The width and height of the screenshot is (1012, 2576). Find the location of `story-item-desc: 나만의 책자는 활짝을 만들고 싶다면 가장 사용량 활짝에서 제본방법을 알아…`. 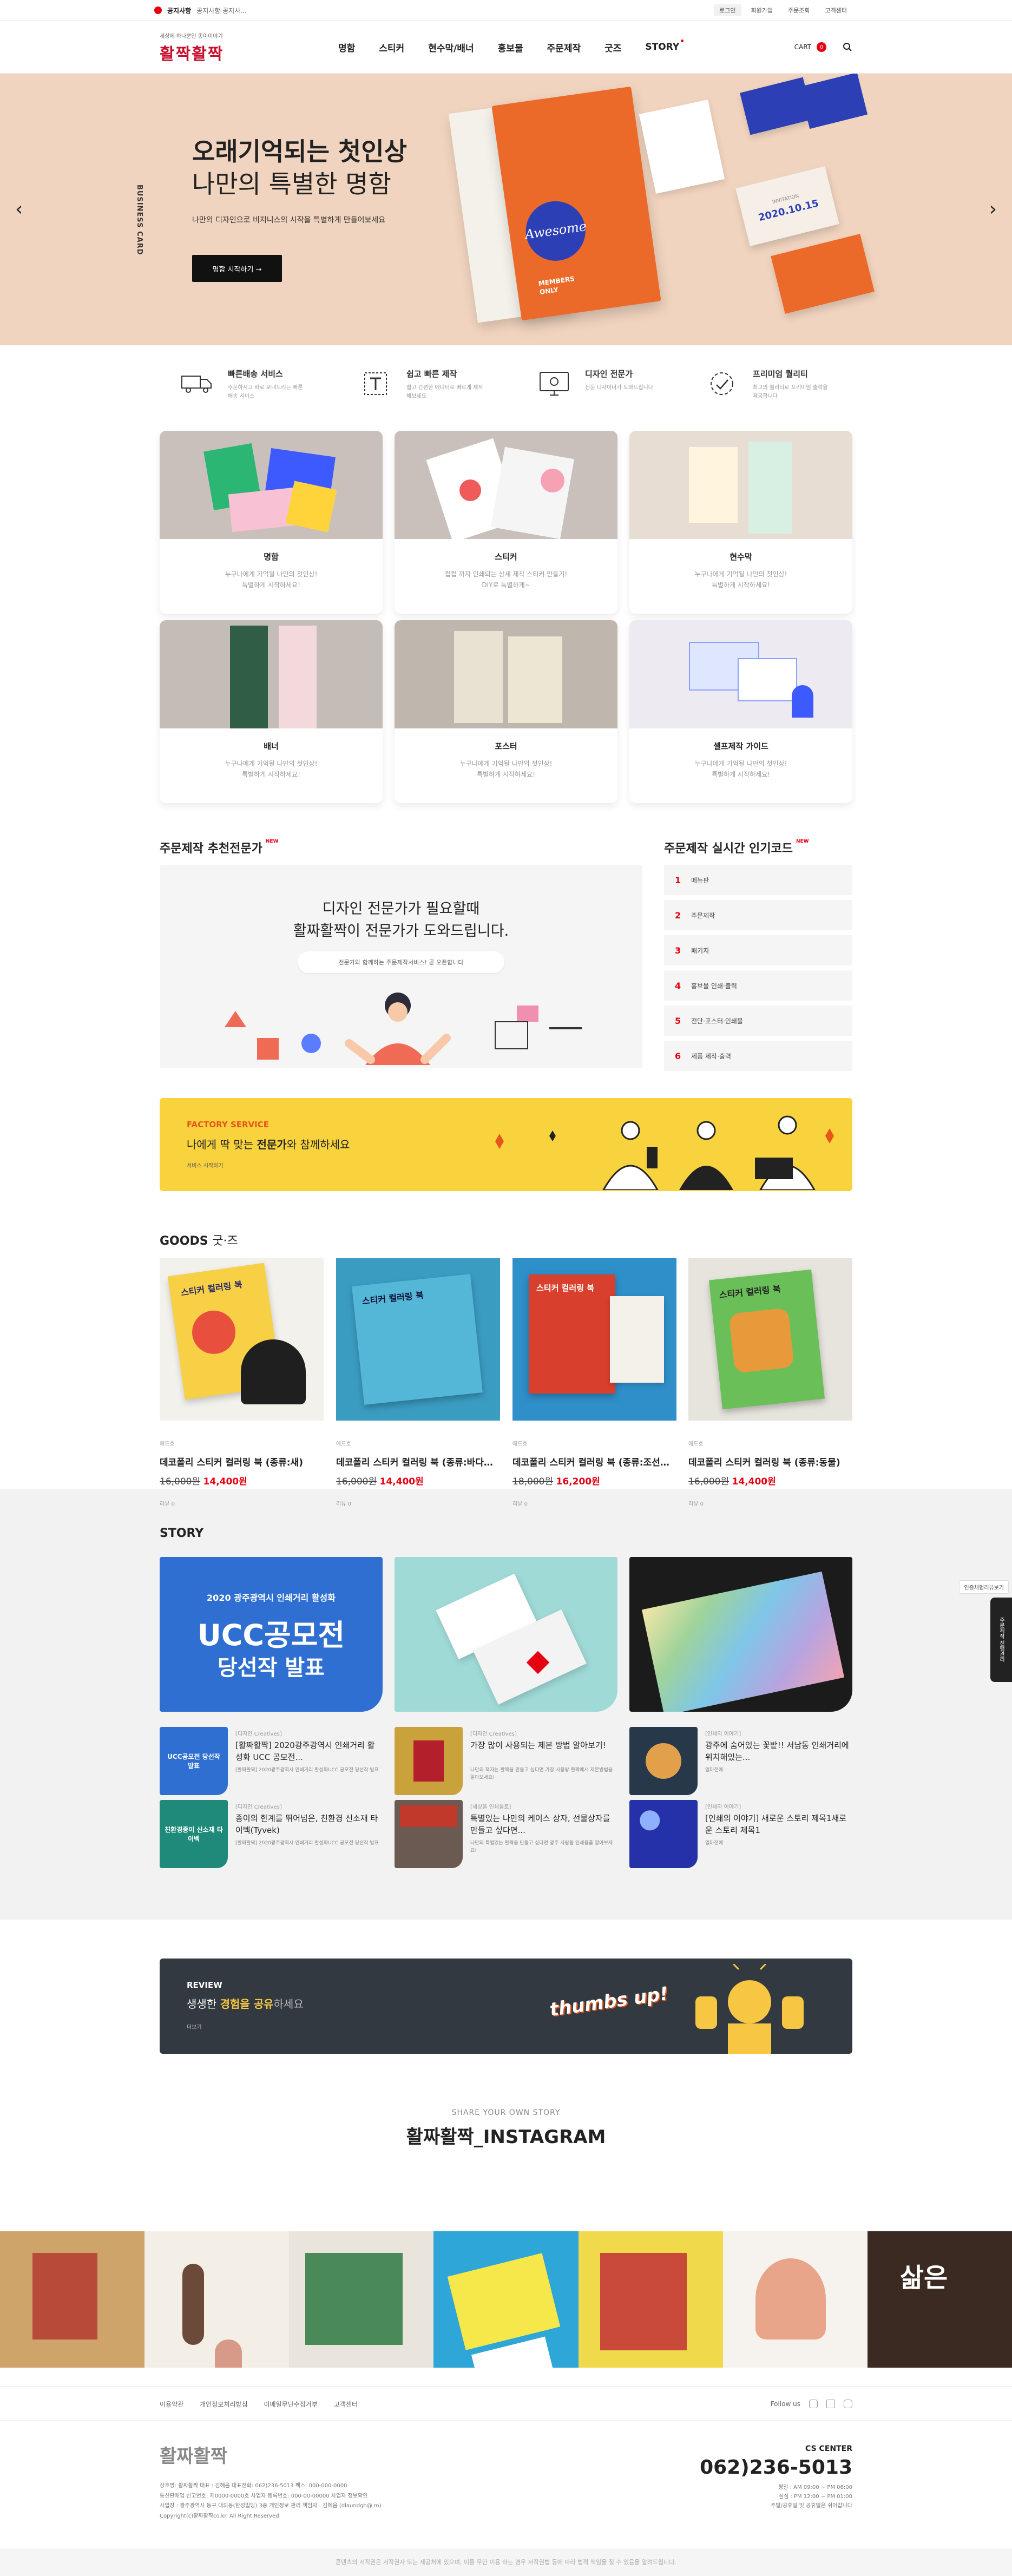

story-item-desc: 나만의 책자는 활짝을 만들고 싶다면 가장 사용량 활짝에서 제본방법을 알아… is located at coordinates (541, 1773).